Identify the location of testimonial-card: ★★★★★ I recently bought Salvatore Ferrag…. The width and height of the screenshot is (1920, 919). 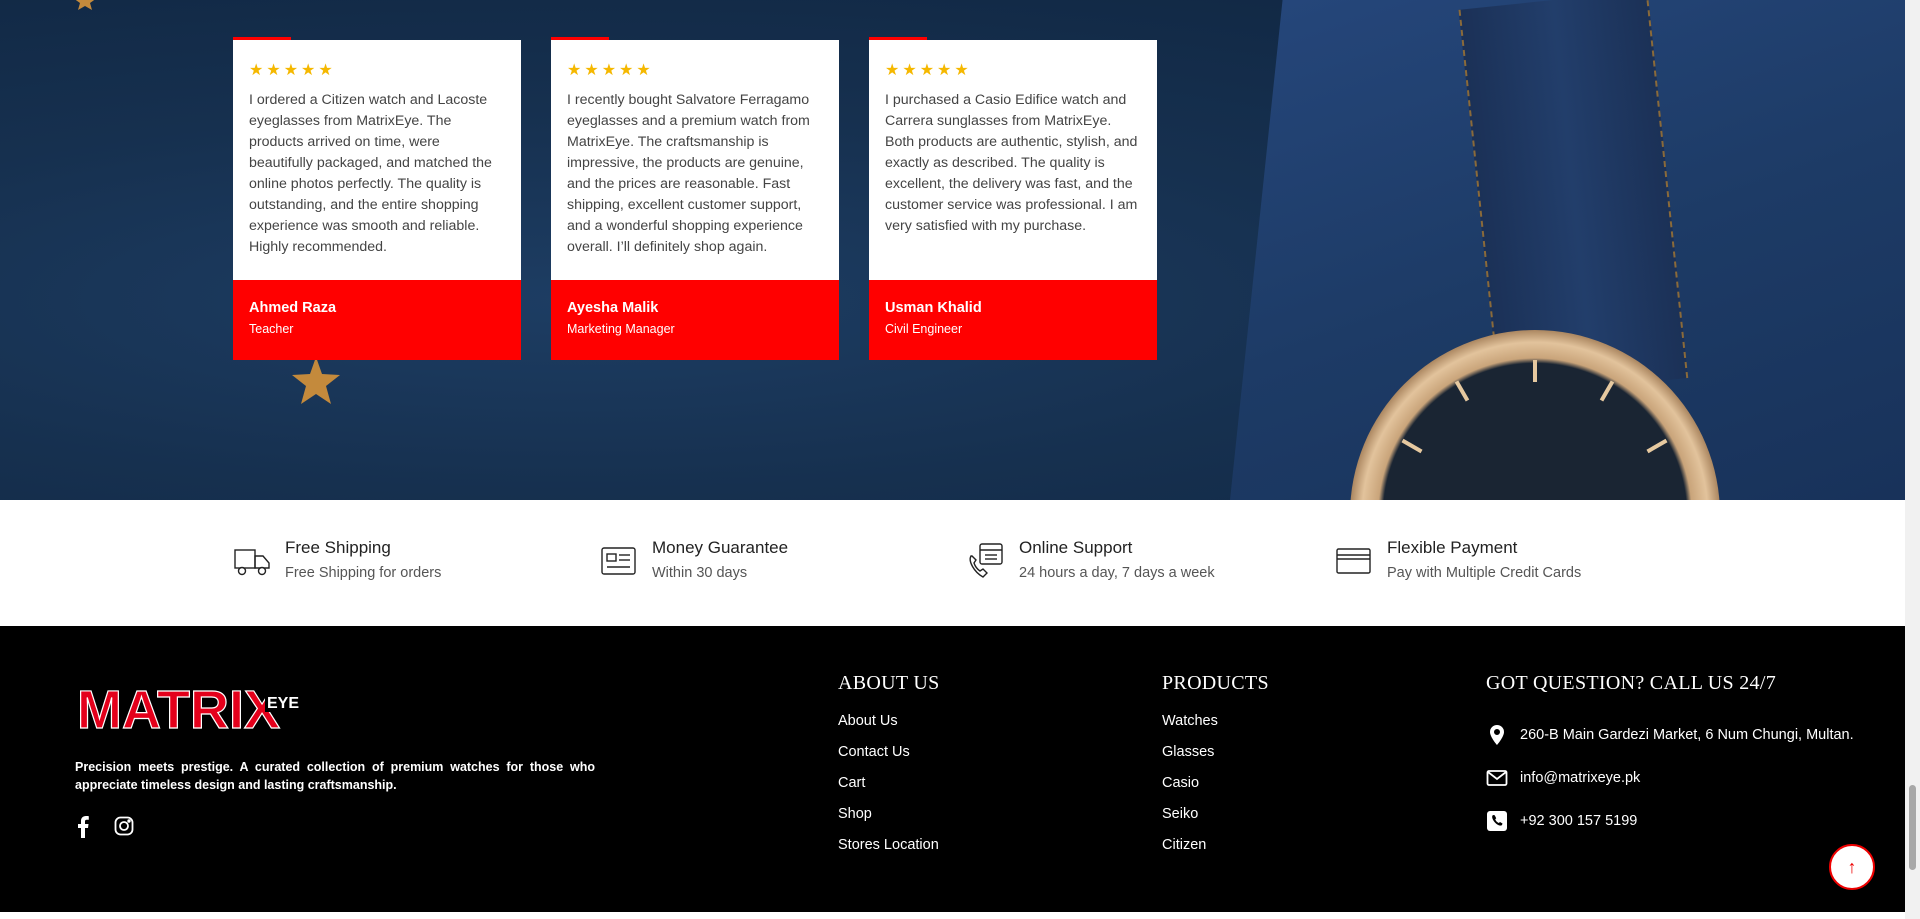
(695, 198).